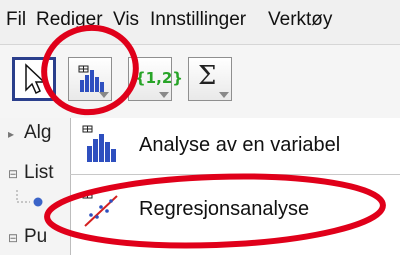 Image resolution: width=400 pixels, height=255 pixels. I want to click on pointer-arrow-icon, so click(35, 79).